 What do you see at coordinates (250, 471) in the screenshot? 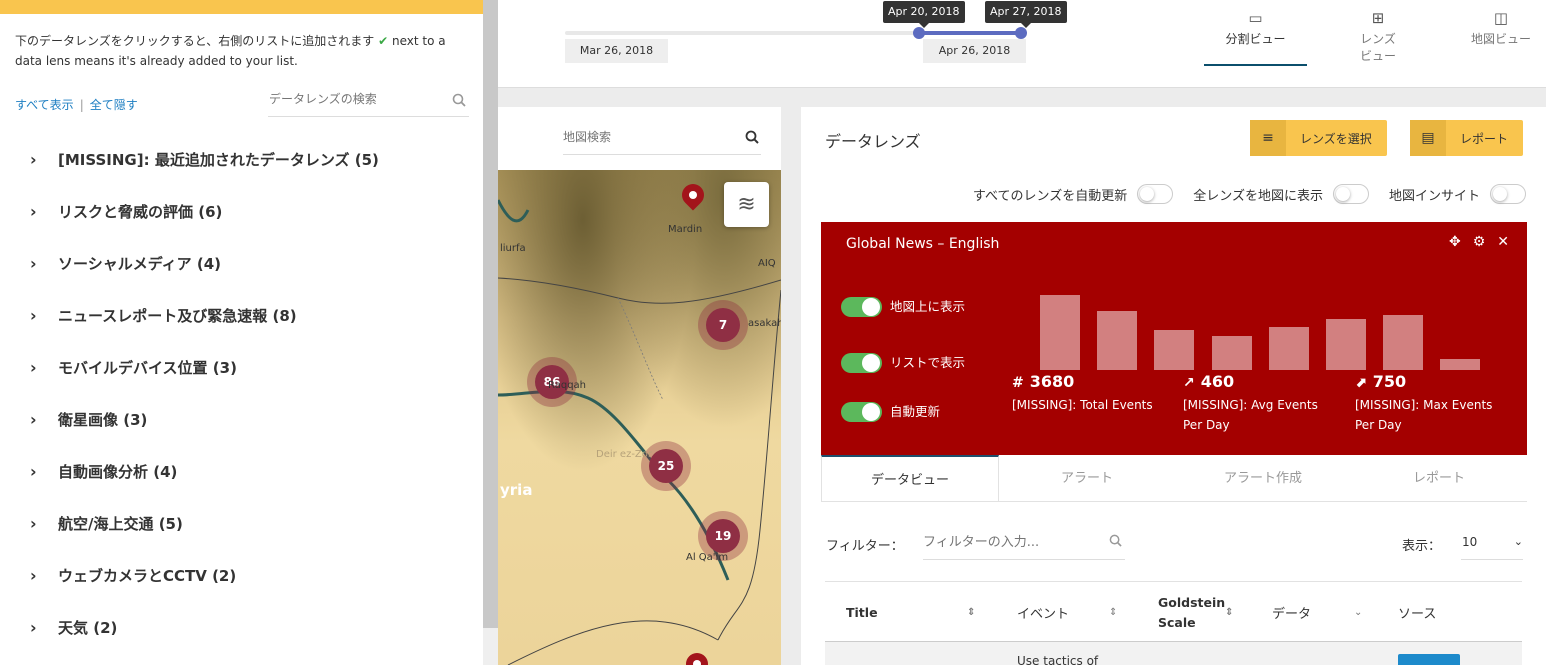
I see `category-image-analysis: › 自動画像分析 (4)` at bounding box center [250, 471].